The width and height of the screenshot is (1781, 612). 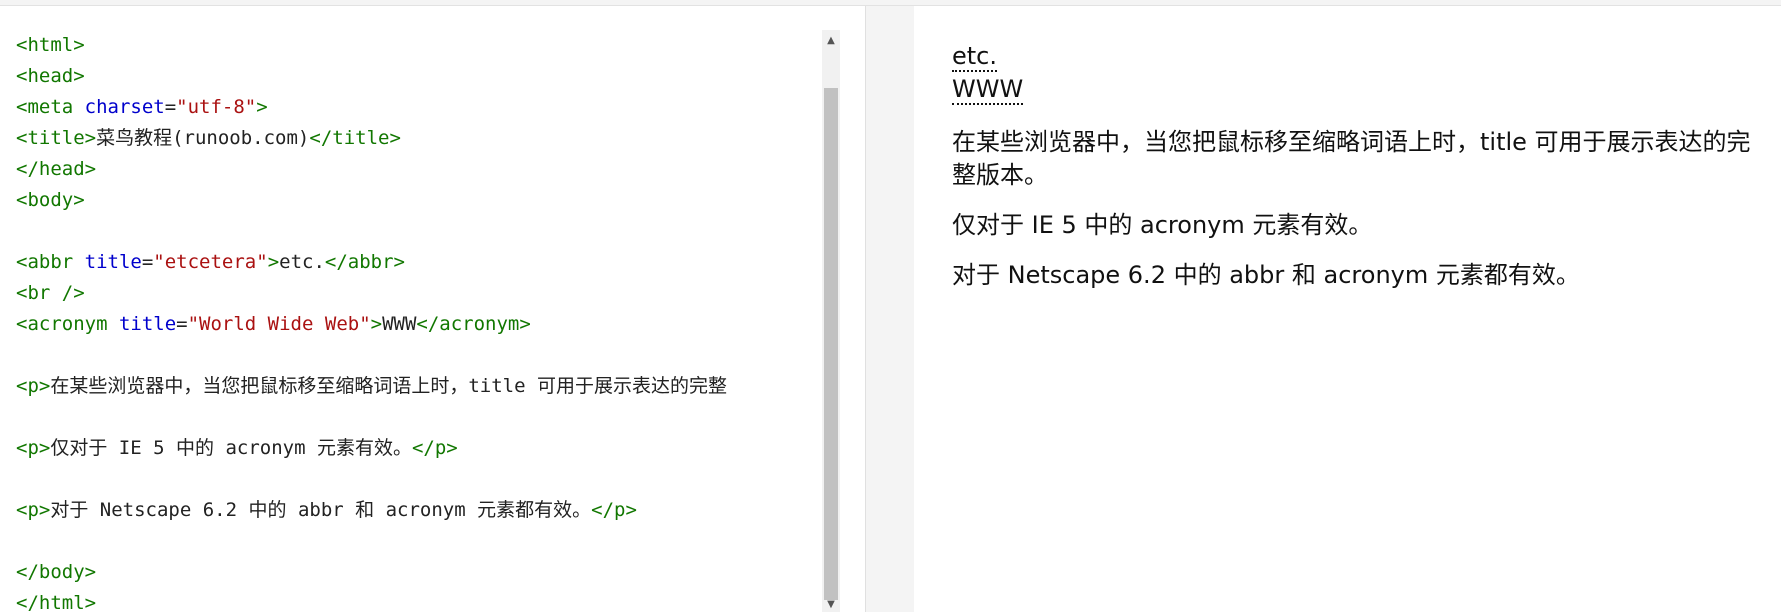 What do you see at coordinates (831, 605) in the screenshot?
I see `scroll-down-arrow-icon: ▼` at bounding box center [831, 605].